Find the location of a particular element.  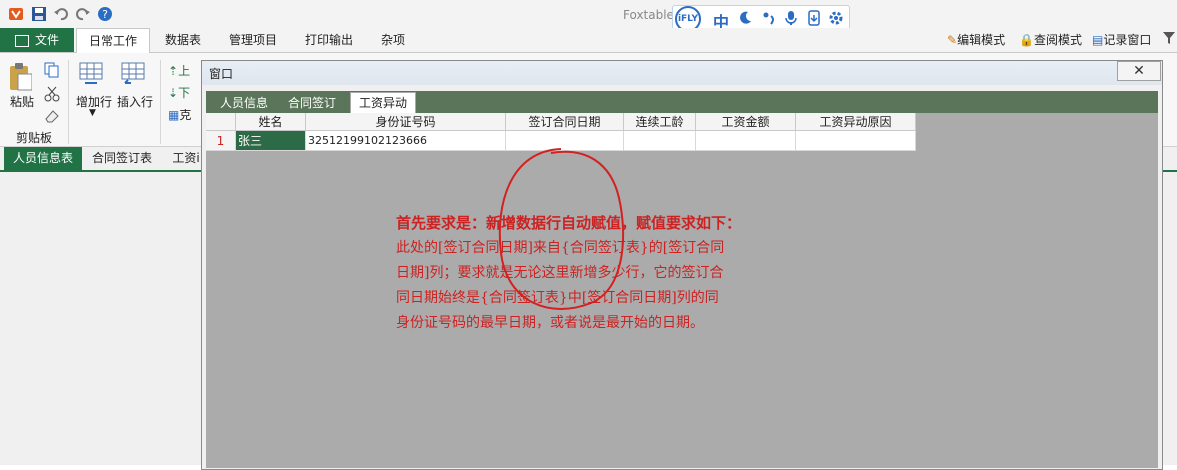

tab-salary-change: 工资异动 is located at coordinates (383, 102).